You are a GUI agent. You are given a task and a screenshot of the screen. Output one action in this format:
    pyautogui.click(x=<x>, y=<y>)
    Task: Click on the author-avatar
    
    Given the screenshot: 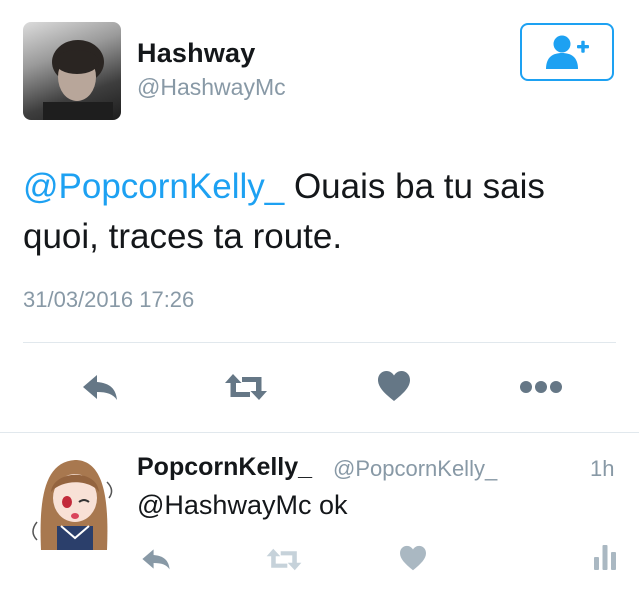 What is the action you would take?
    pyautogui.click(x=72, y=71)
    